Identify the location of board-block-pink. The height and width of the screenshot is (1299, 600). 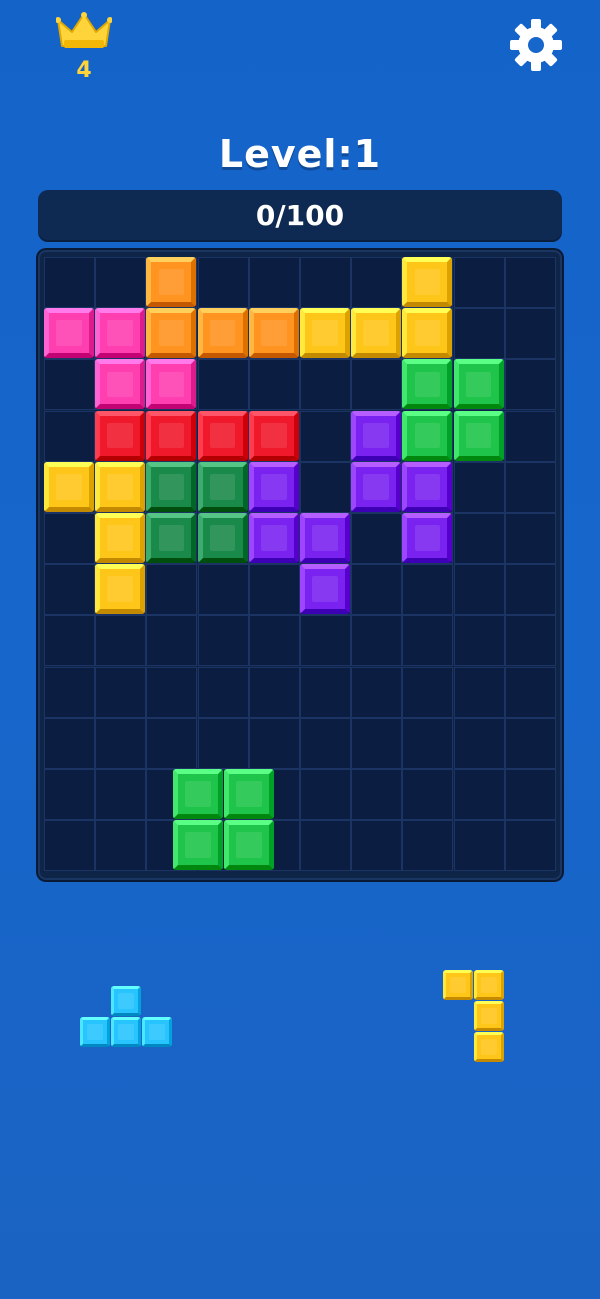
(69, 333).